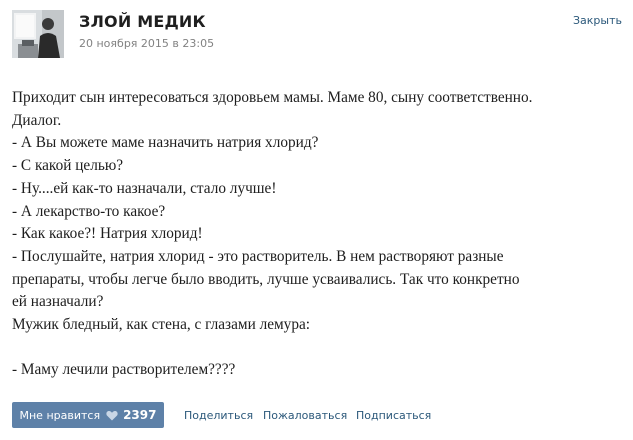  I want to click on like-count: 2397, so click(140, 415).